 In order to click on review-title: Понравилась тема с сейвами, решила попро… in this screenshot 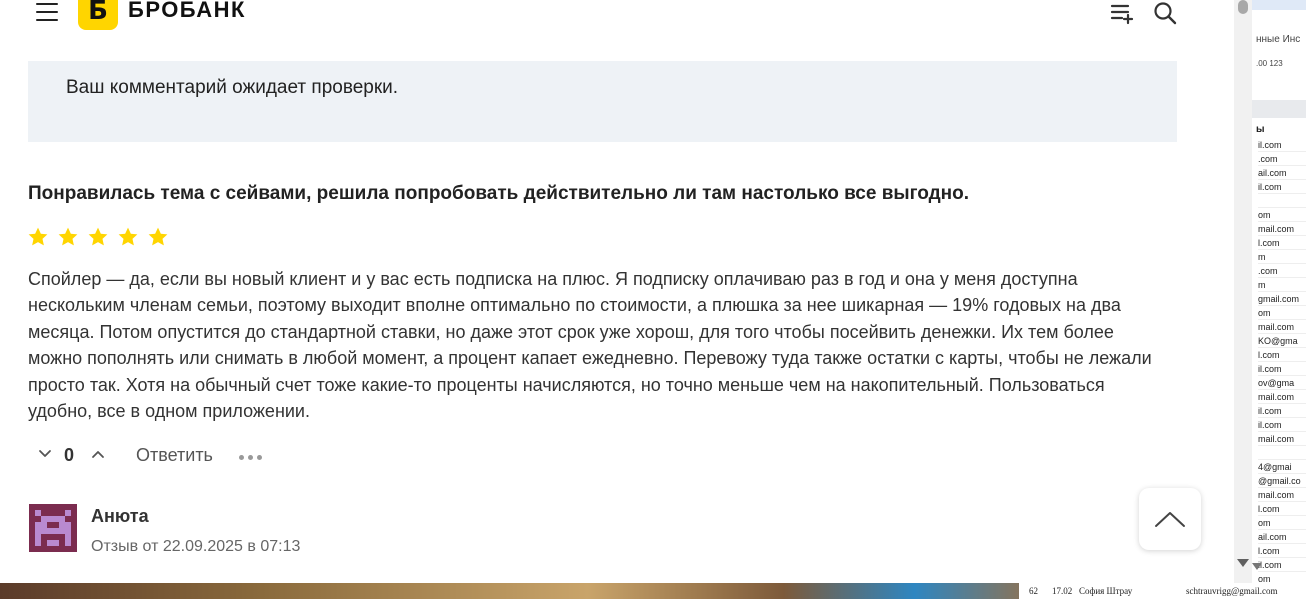, I will do `click(499, 193)`.